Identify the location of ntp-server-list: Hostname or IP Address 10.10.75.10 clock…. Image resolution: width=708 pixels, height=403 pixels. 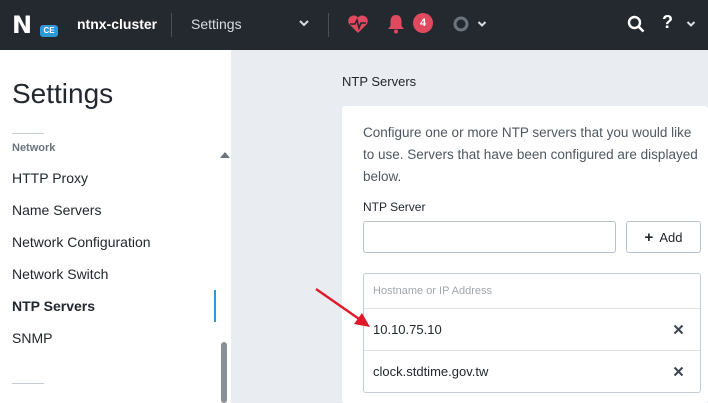
(532, 333).